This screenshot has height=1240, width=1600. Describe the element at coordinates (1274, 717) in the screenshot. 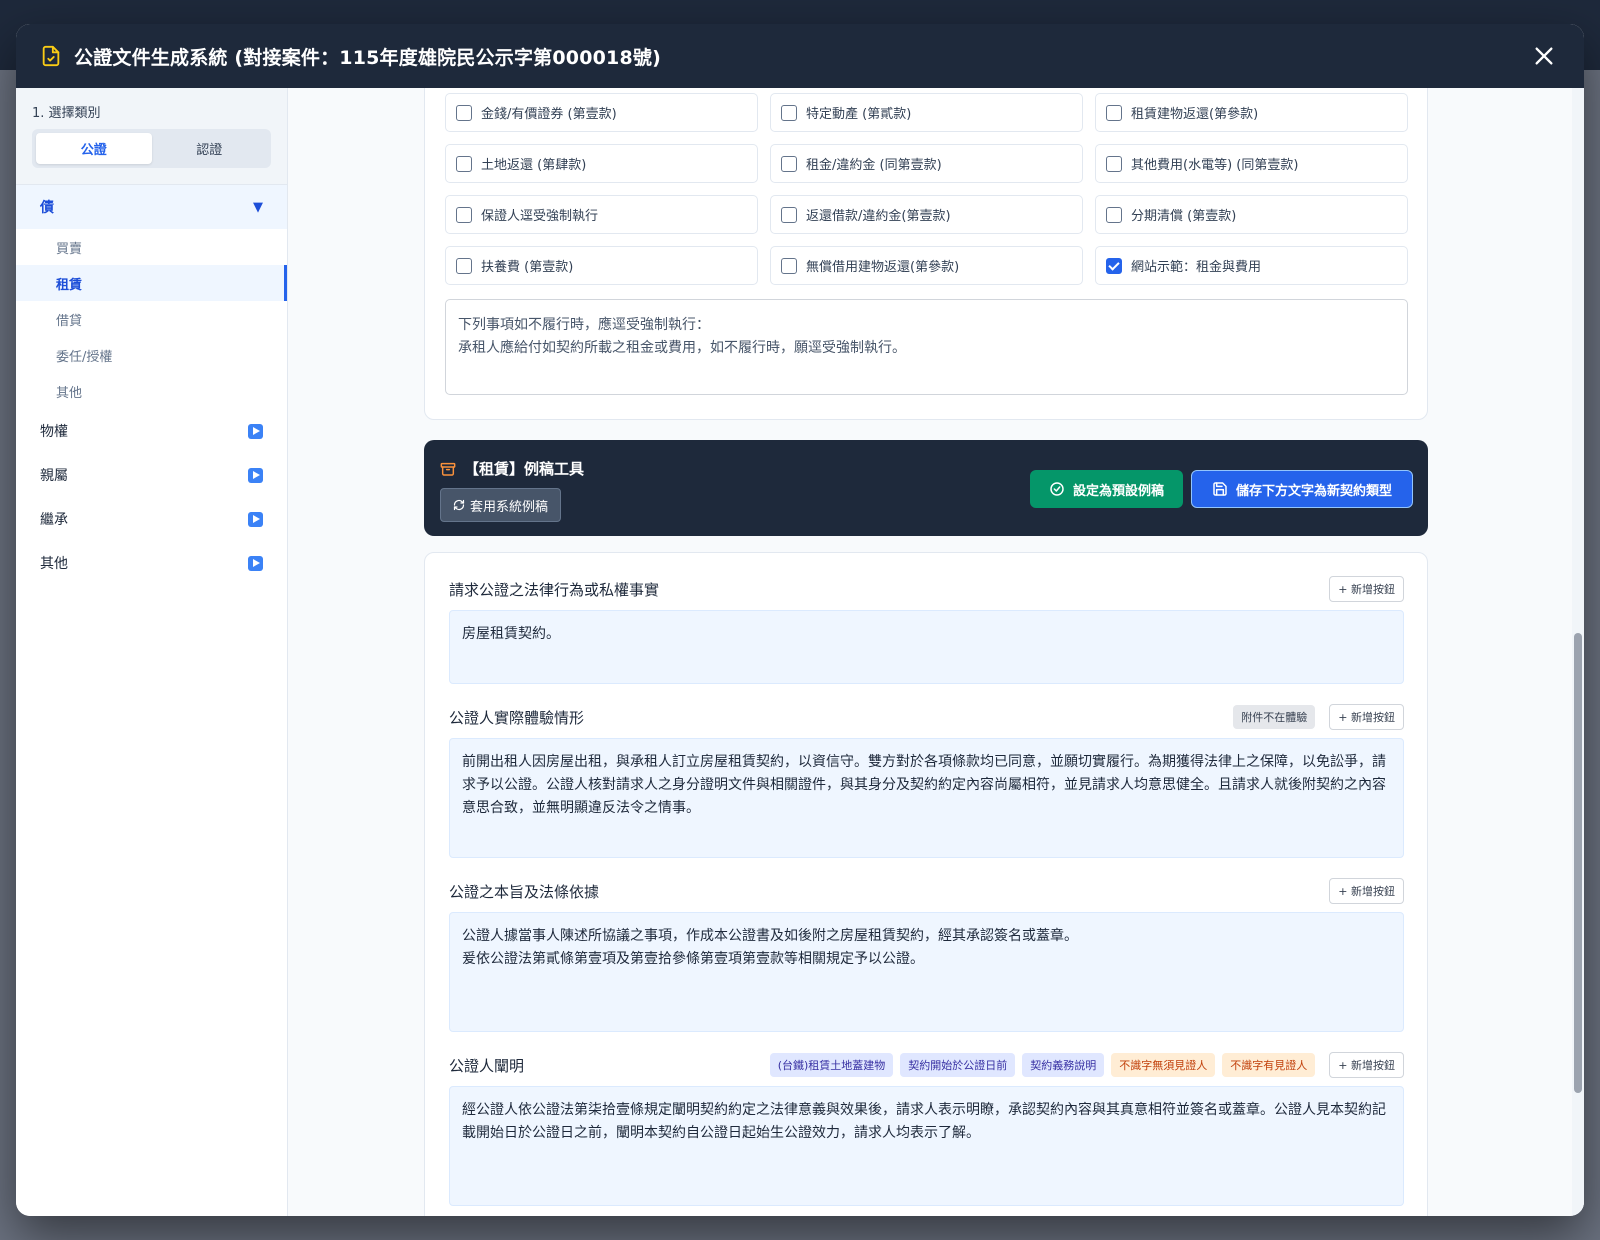

I see `tag-attachment-not-experienced: 附件不在體驗` at that location.